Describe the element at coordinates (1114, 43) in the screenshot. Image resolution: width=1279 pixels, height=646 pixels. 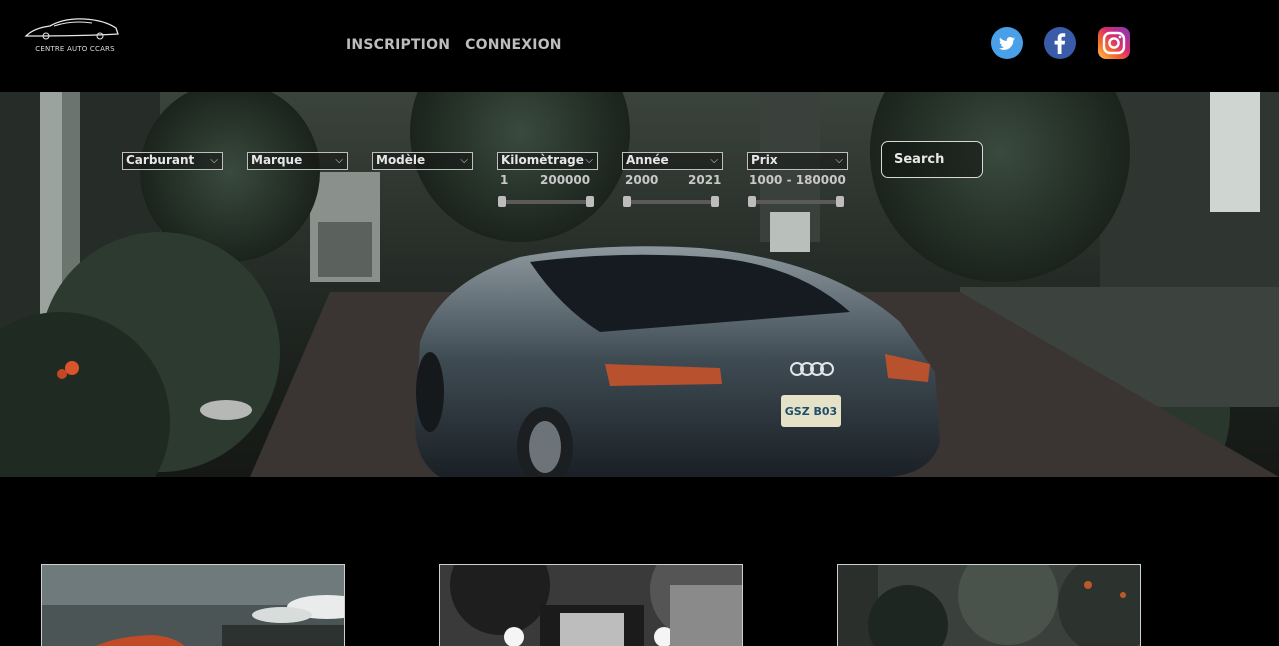
I see `instagram-icon` at that location.